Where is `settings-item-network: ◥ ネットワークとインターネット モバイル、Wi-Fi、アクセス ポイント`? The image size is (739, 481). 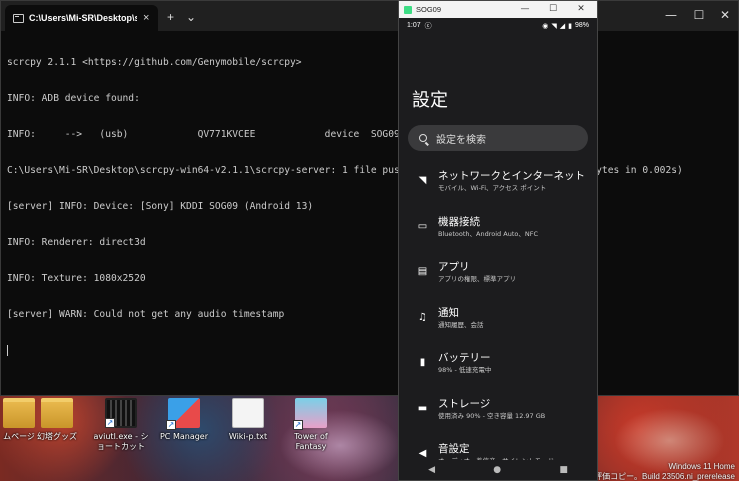 settings-item-network: ◥ ネットワークとインターネット モバイル、Wi-Fi、アクセス ポイント is located at coordinates (498, 186).